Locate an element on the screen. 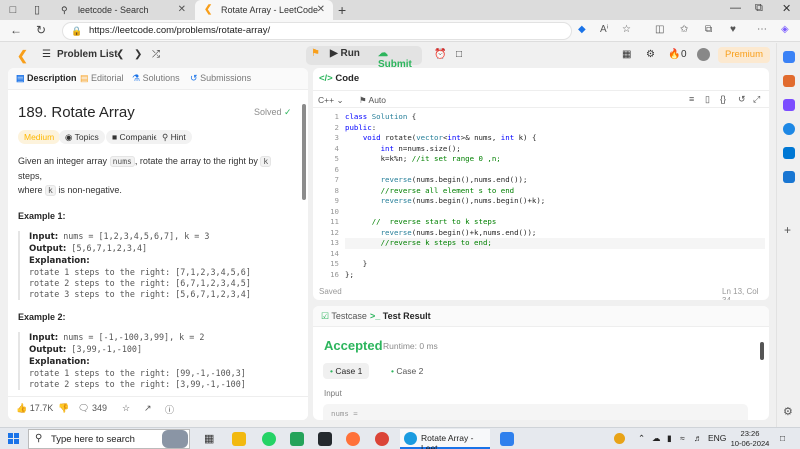 This screenshot has width=800, height=449. system-clock: 23:26 10-06-2024 is located at coordinates (750, 439).